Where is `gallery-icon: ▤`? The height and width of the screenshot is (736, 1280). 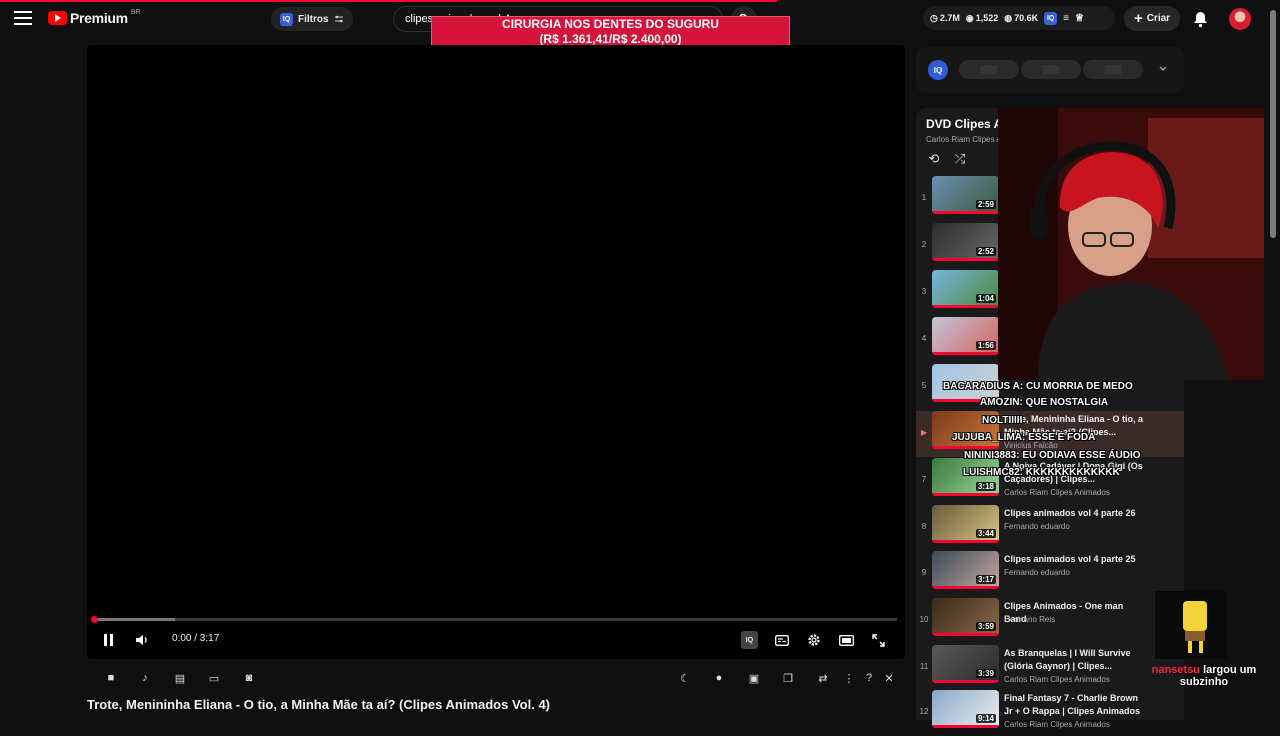 gallery-icon: ▤ is located at coordinates (180, 678).